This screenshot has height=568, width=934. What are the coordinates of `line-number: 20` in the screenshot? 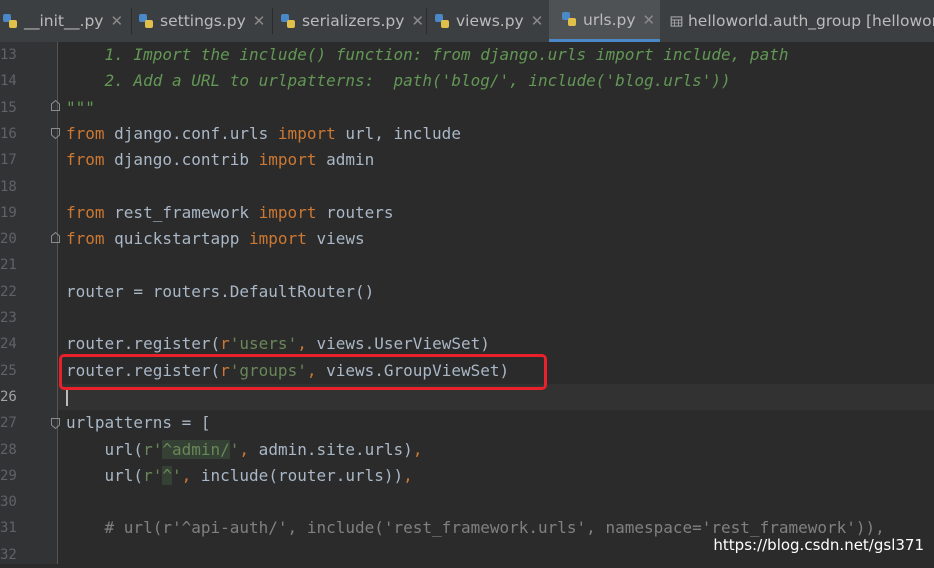 It's located at (8, 239).